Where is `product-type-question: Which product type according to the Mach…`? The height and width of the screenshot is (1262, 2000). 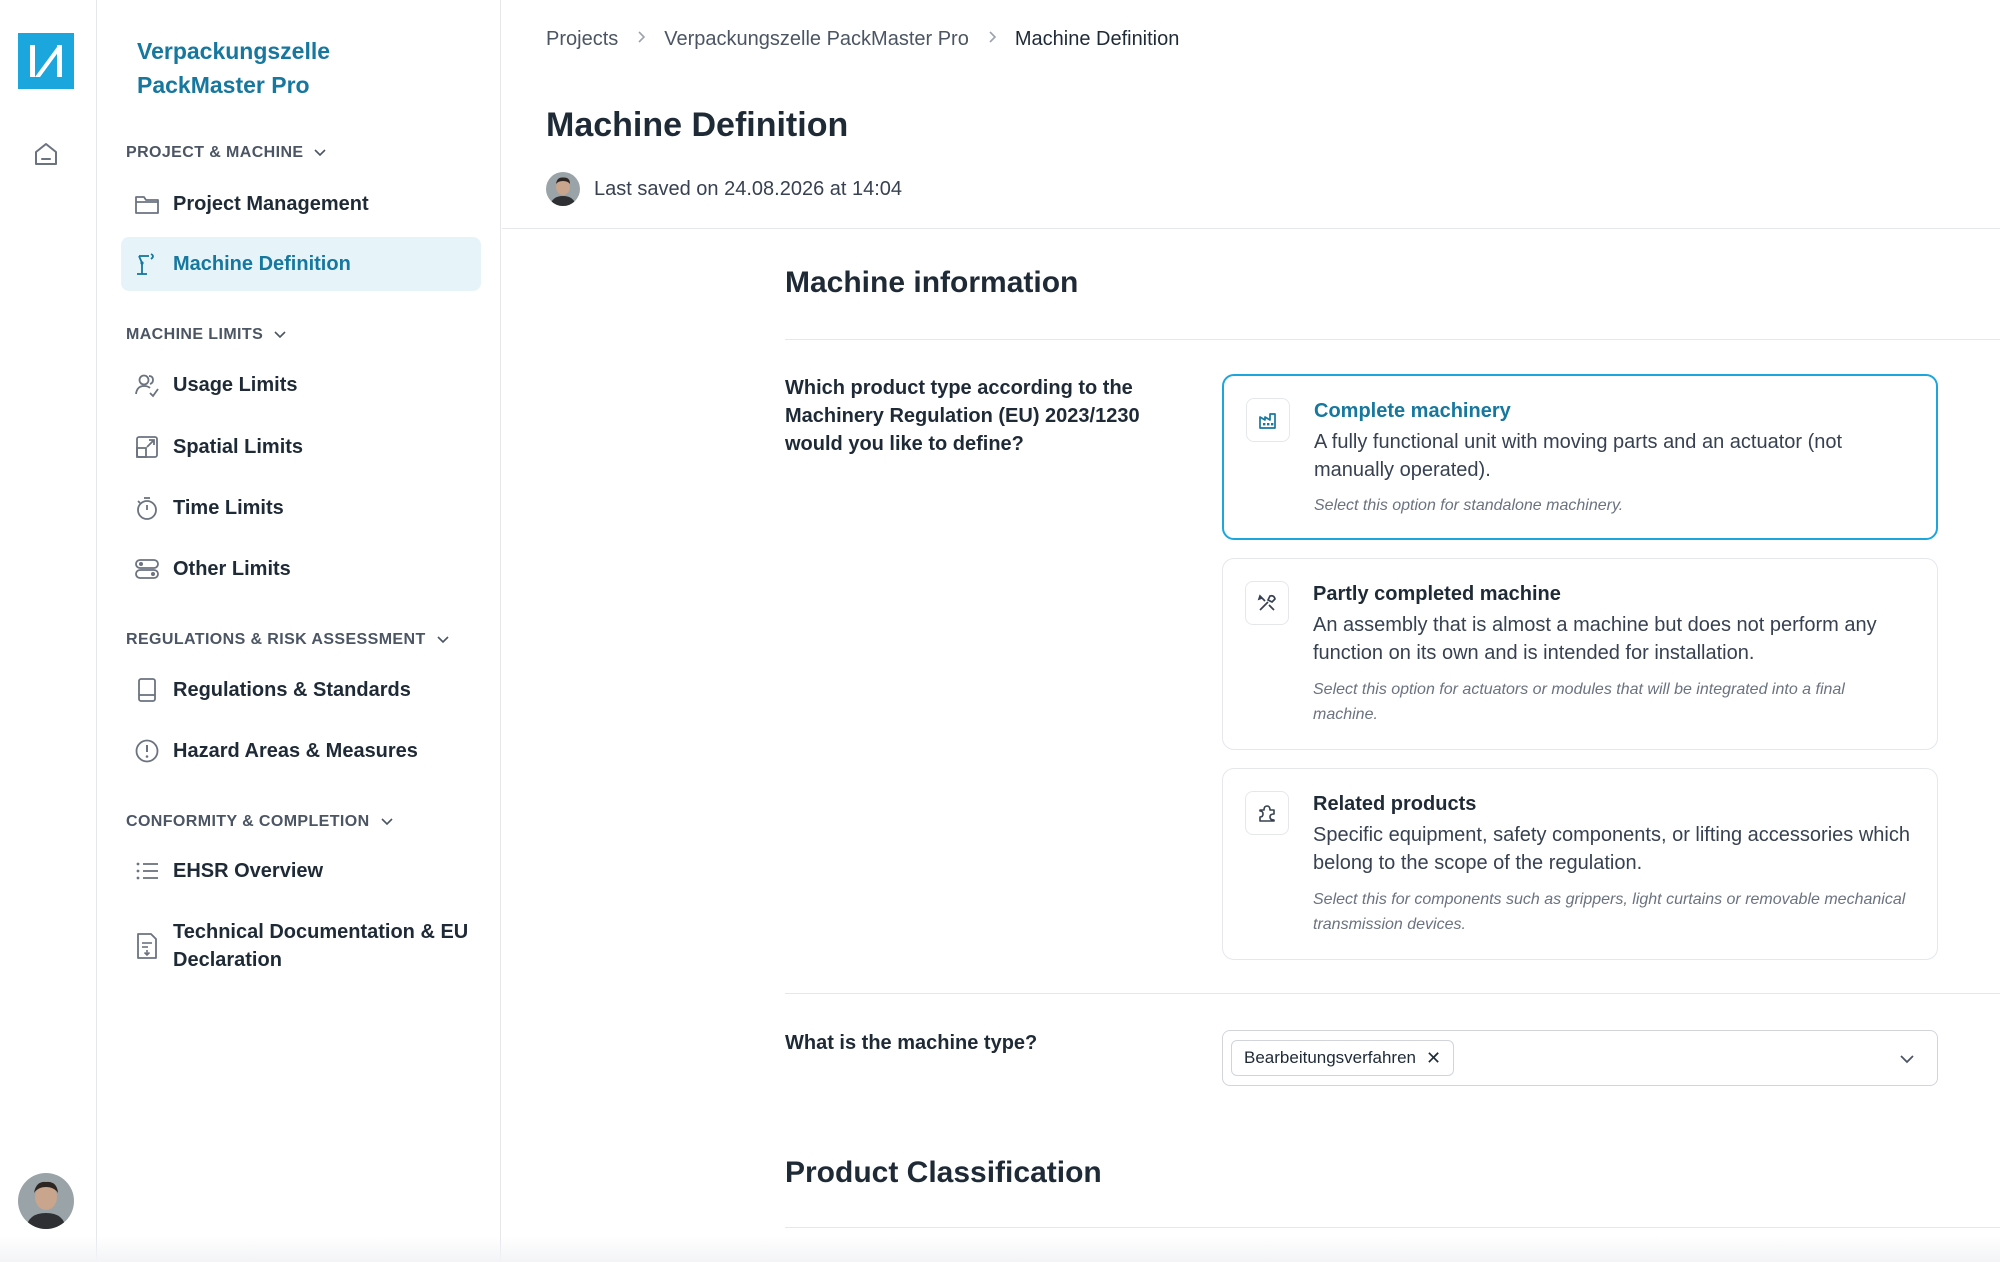
product-type-question: Which product type according to the Mach… is located at coordinates (962, 416).